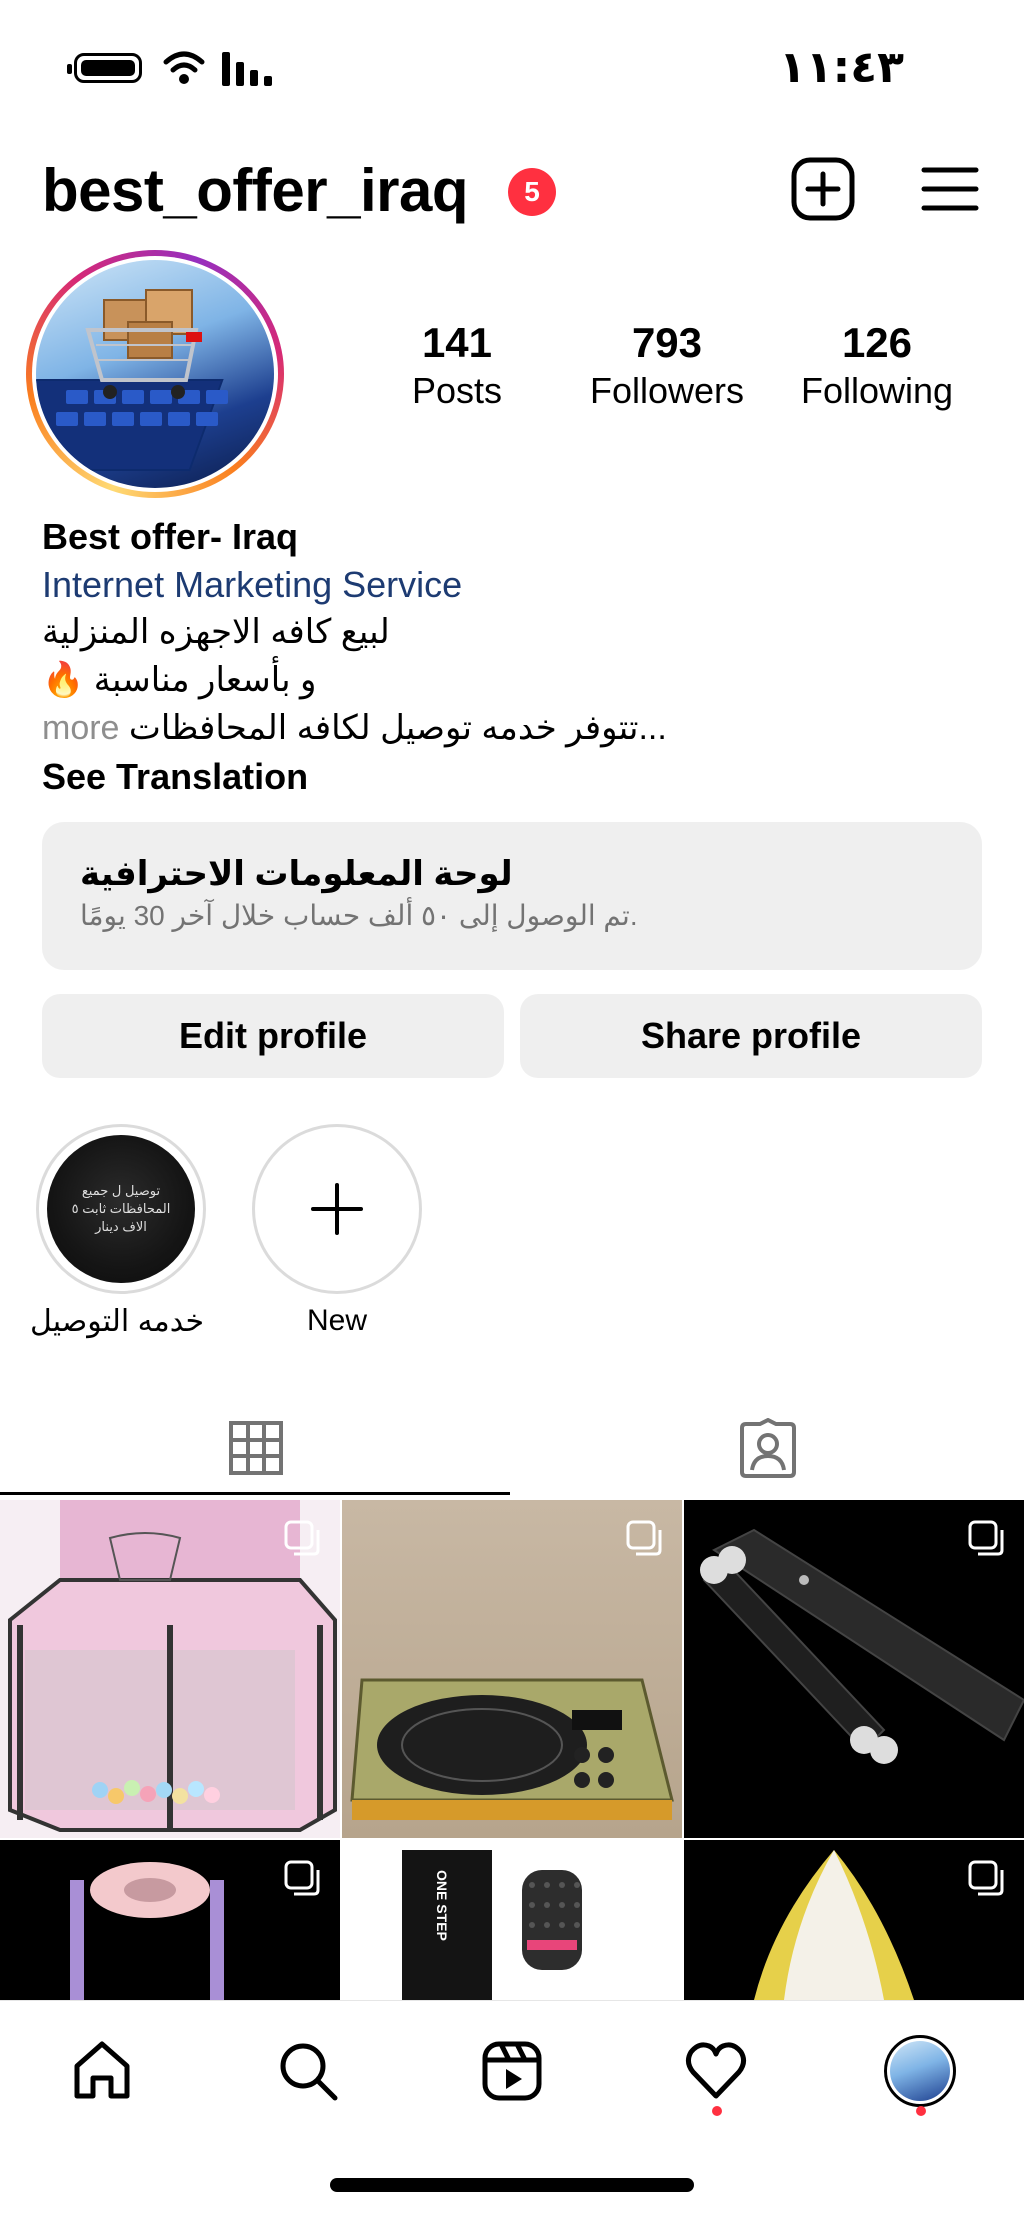 This screenshot has width=1024, height=2216. I want to click on highlight-cover-text: توصيل ل جميع المحافظات ثابت ٥ الاف دينار, so click(121, 1208).